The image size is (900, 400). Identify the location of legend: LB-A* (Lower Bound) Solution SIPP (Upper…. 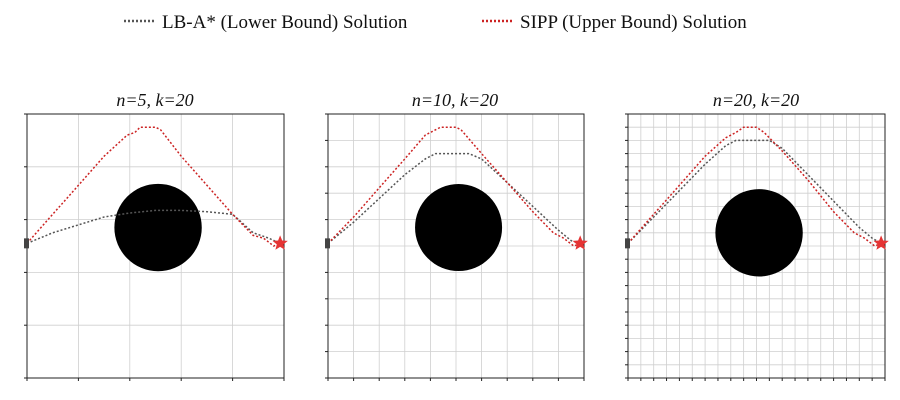
(435, 22).